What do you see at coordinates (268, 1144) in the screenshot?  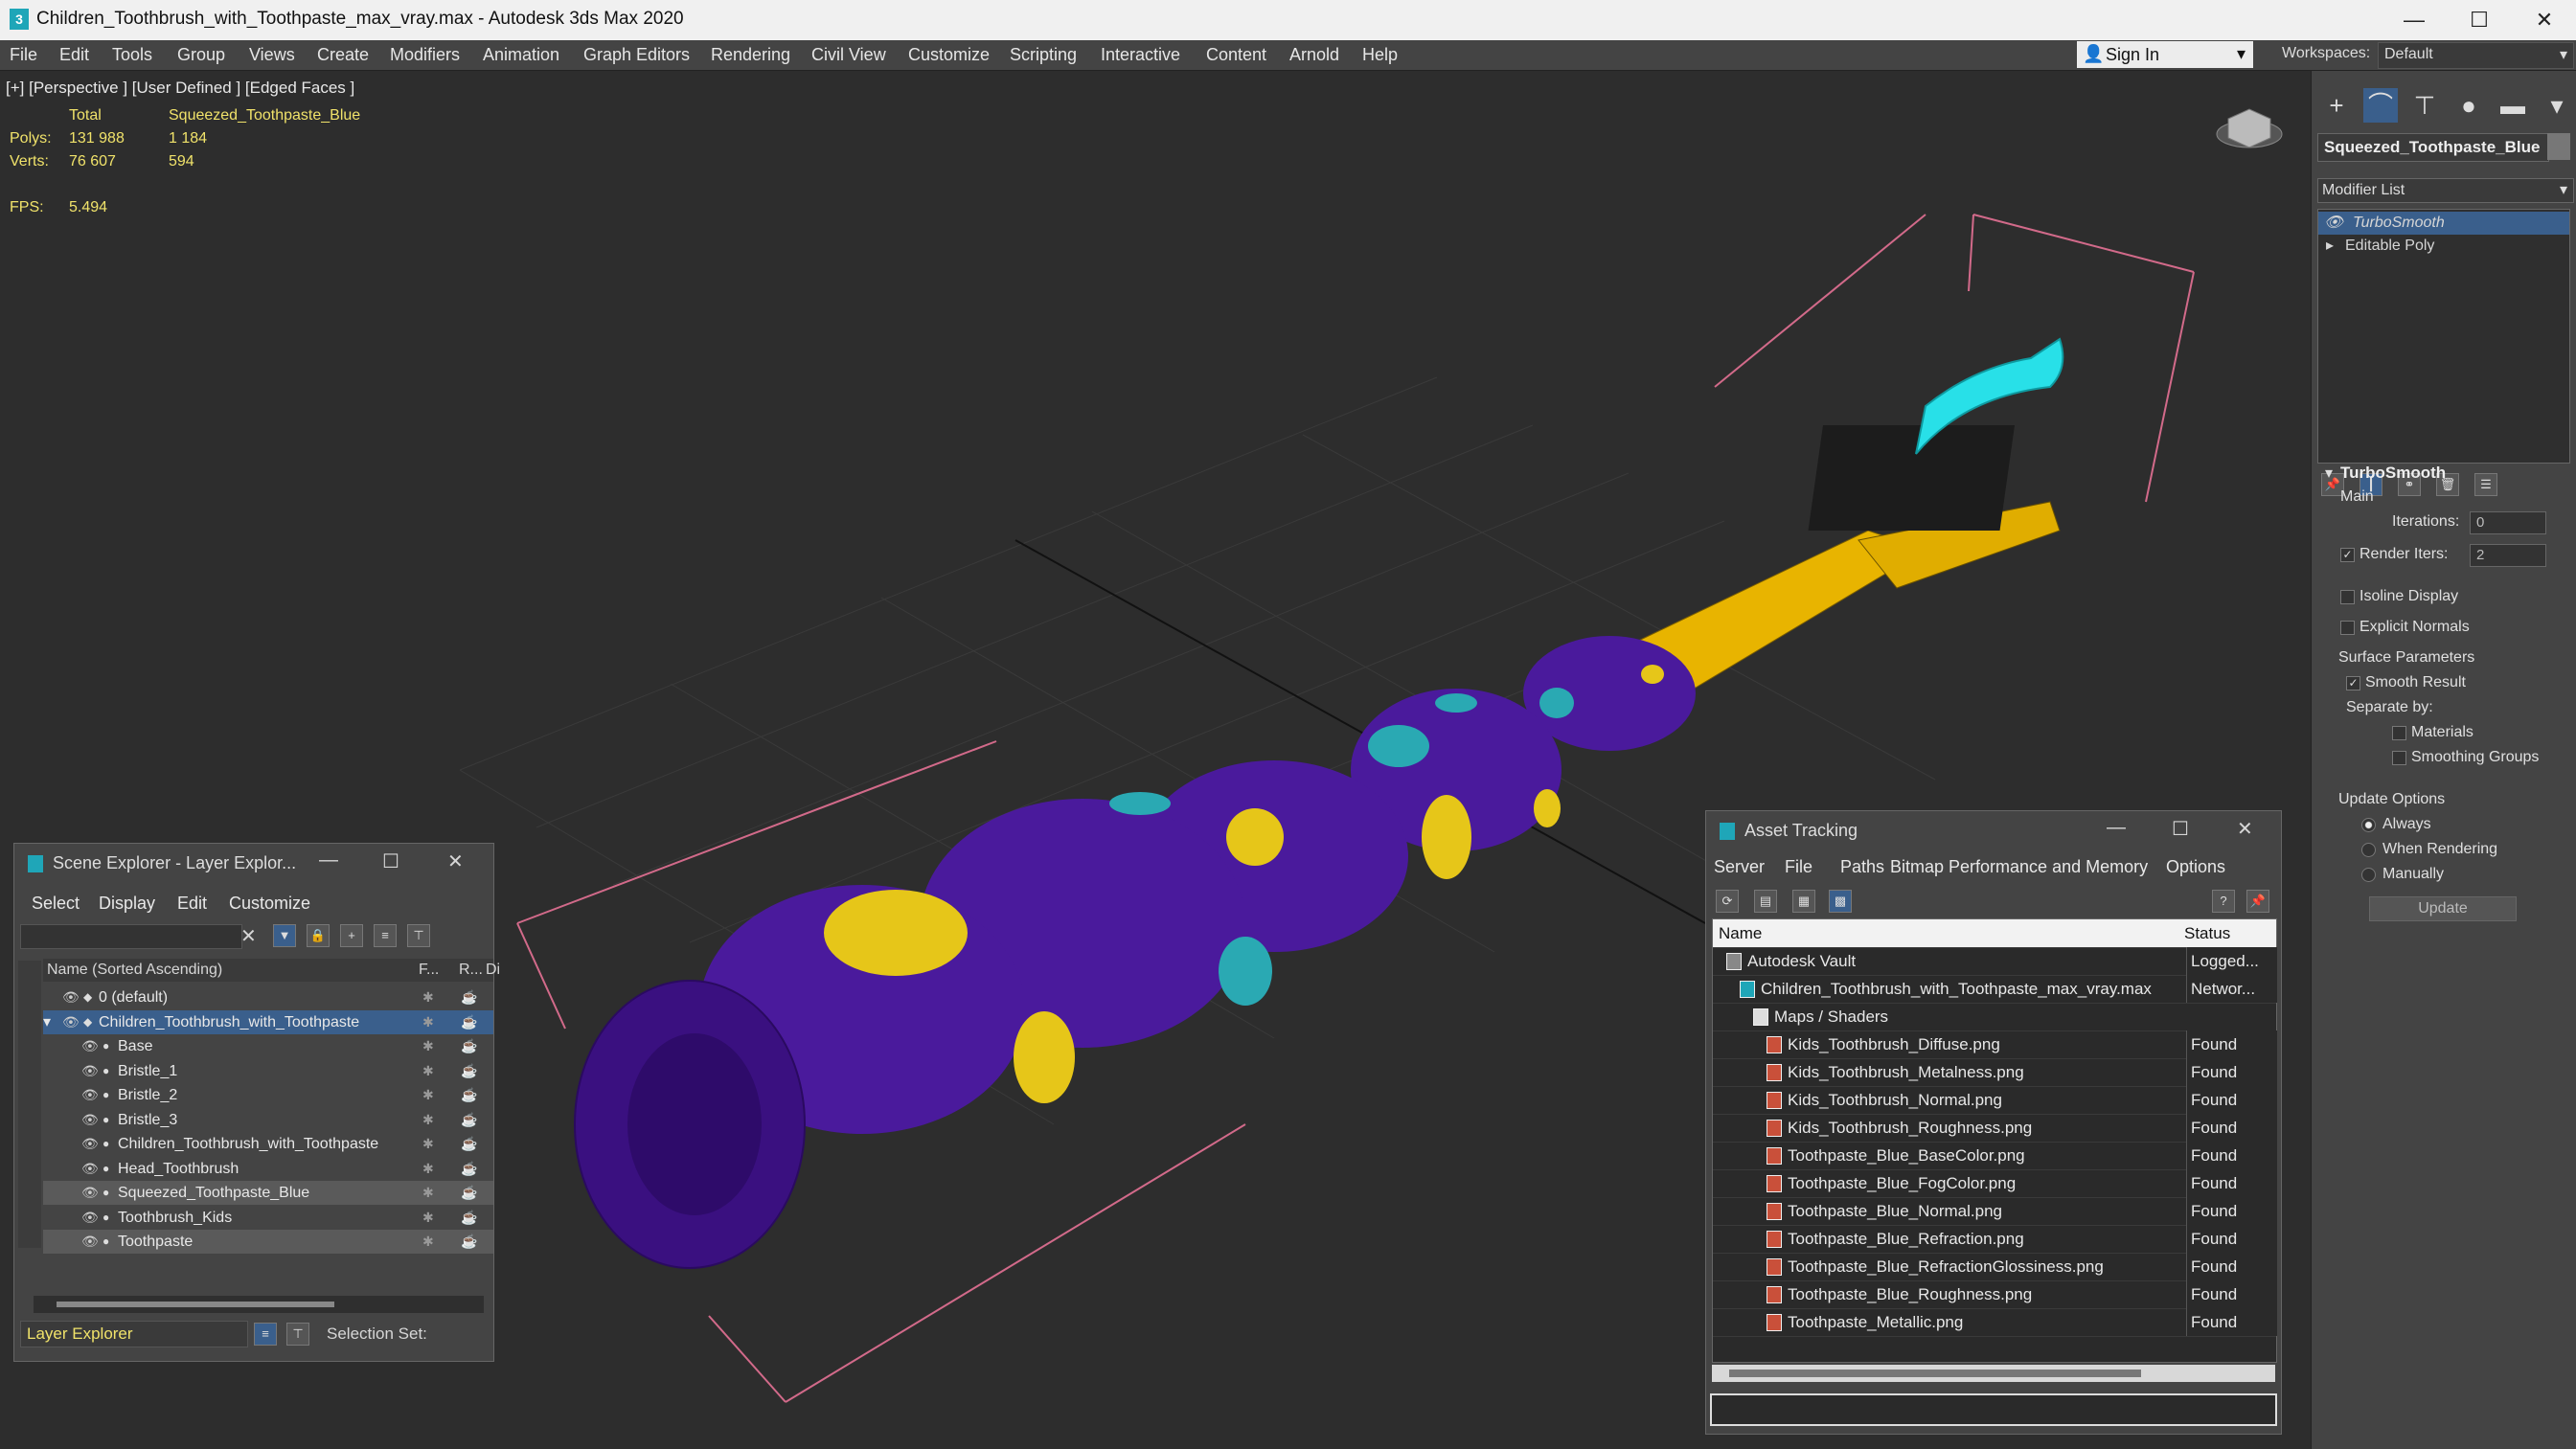 I see `layer-row: 👁 ● Children_Toothbrush_with_Toothpaste ✱ ☕` at bounding box center [268, 1144].